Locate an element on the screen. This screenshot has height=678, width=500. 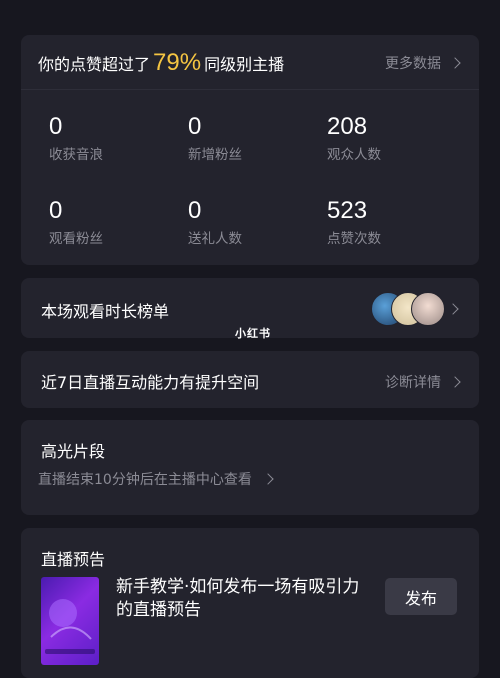
stat-label: 收获音浪 is located at coordinates (76, 155).